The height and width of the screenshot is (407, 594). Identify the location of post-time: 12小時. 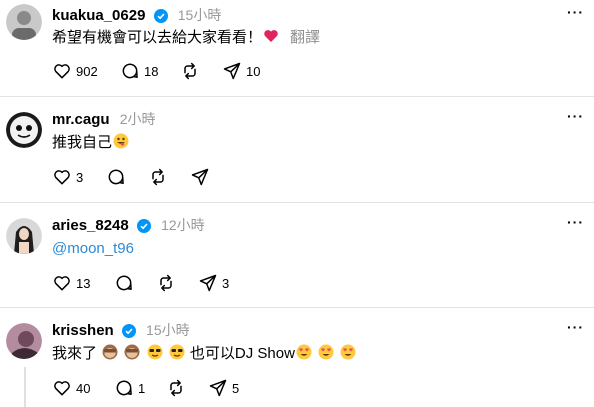
(183, 225).